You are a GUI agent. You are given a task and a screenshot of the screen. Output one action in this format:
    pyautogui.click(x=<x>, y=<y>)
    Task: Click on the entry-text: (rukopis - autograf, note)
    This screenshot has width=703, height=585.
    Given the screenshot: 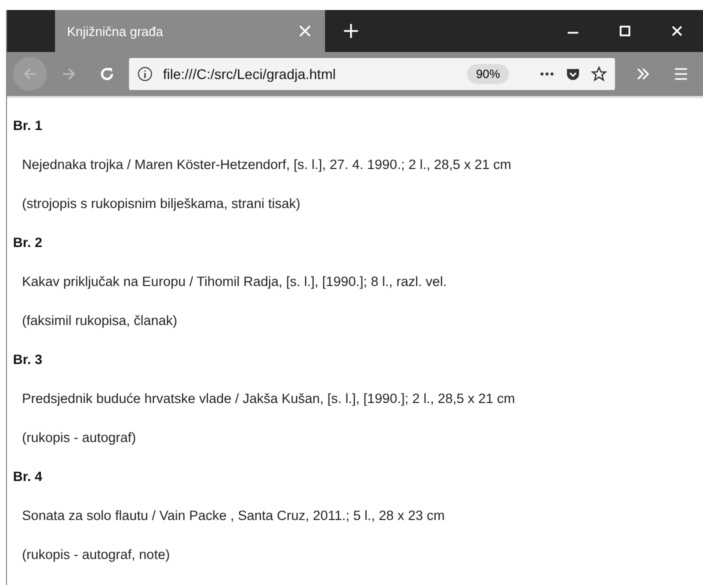 What is the action you would take?
    pyautogui.click(x=96, y=555)
    